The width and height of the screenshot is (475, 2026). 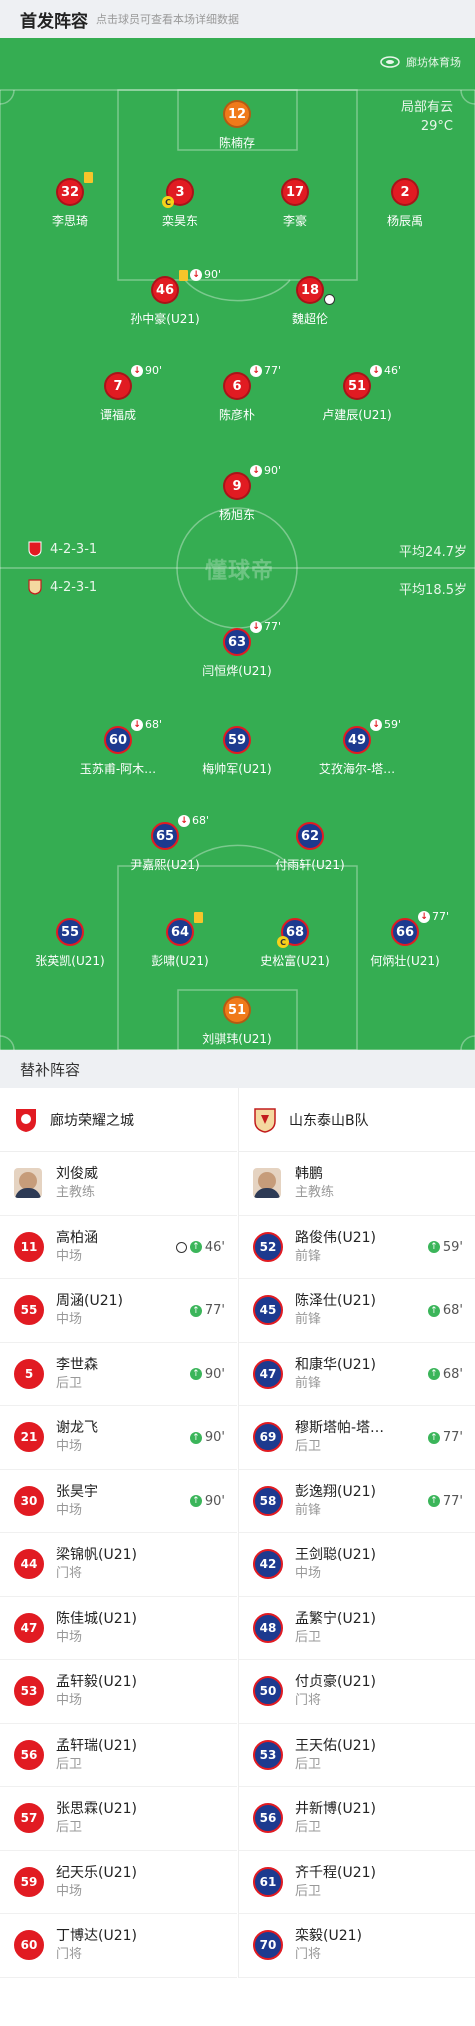 What do you see at coordinates (237, 753) in the screenshot?
I see `away-player: 59 梅帅军(U21)` at bounding box center [237, 753].